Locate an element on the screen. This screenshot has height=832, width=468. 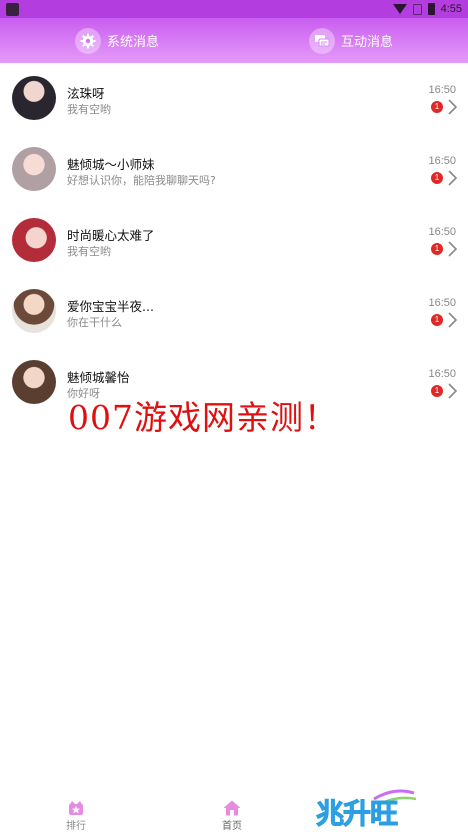
message-tabs-header: 系统消息 互动消息 is located at coordinates (234, 40).